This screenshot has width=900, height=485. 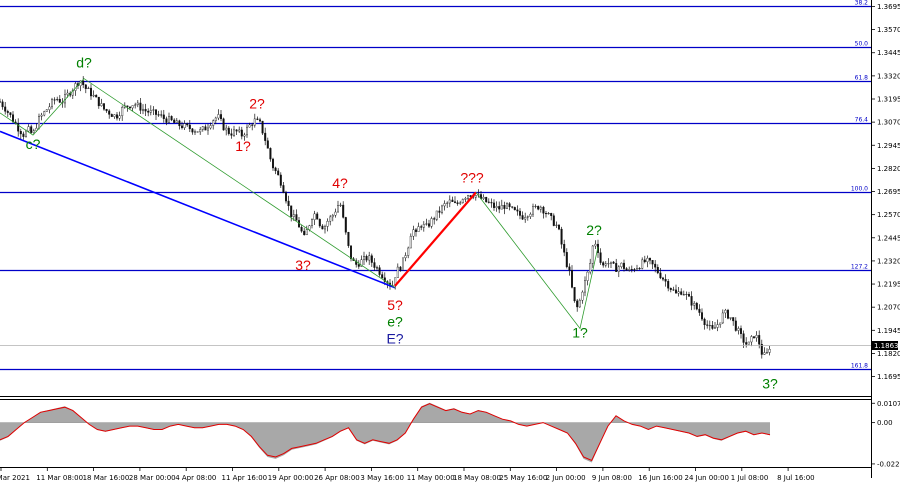 I want to click on fib-label-4: 100.0, so click(x=859, y=189).